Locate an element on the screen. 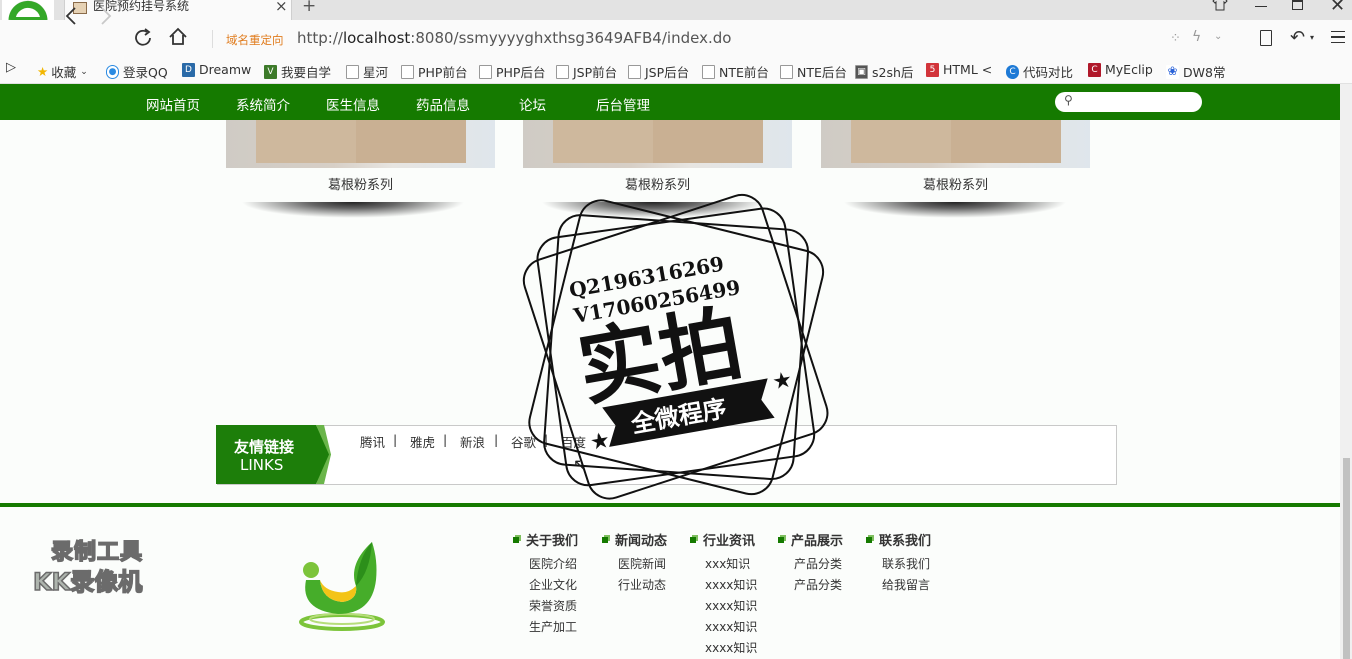 The width and height of the screenshot is (1352, 659). friend-links-tag: 友情链接 LINKS is located at coordinates (273, 454).